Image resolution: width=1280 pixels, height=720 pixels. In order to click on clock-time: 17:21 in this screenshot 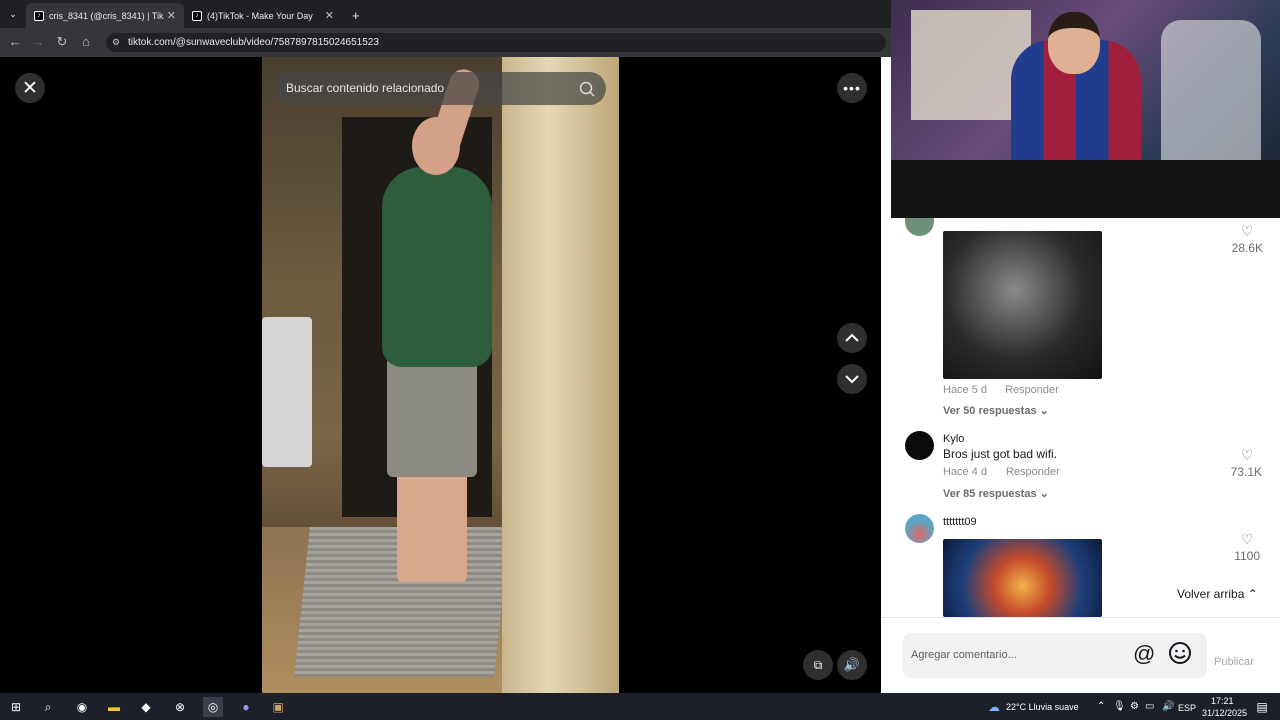, I will do `click(1222, 701)`.